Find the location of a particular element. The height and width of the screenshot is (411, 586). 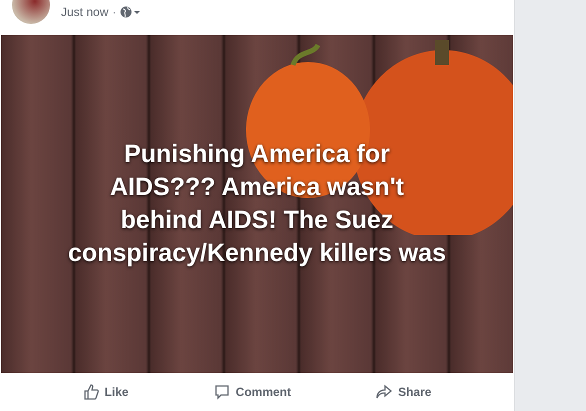

globe-icon is located at coordinates (130, 12).